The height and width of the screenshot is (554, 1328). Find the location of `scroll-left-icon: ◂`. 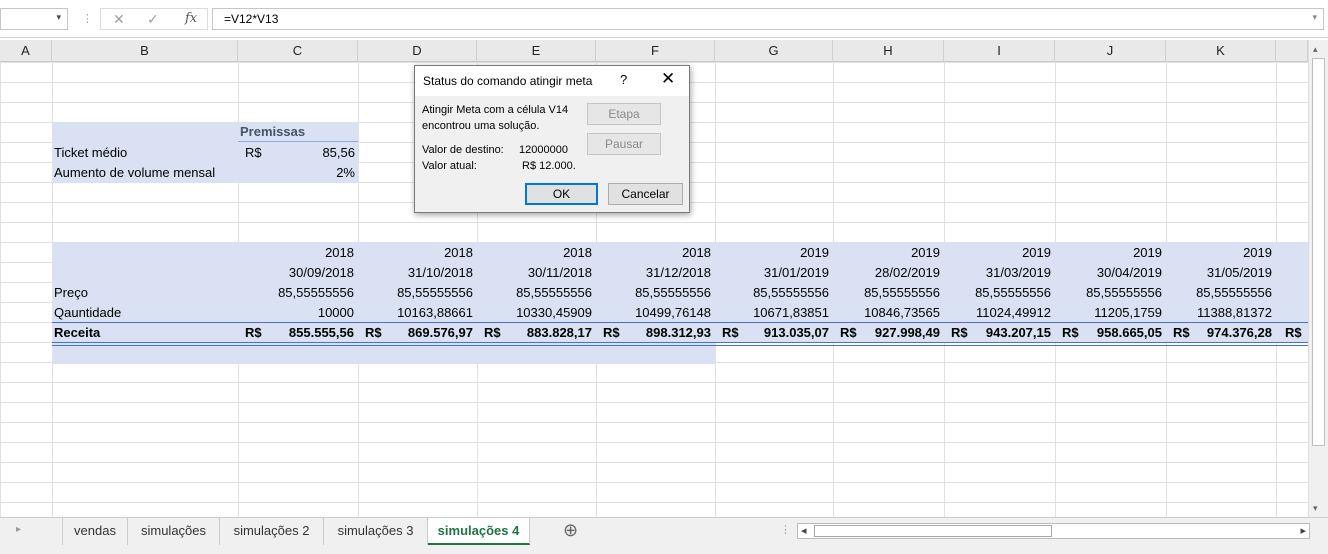

scroll-left-icon: ◂ is located at coordinates (804, 530).